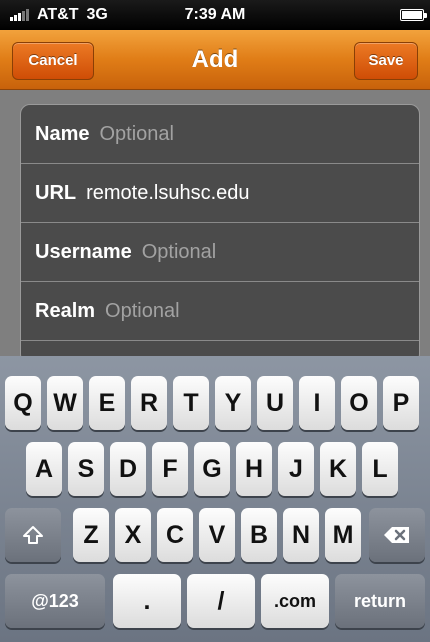 The width and height of the screenshot is (430, 642). I want to click on realm-placeholder: Optional, so click(142, 310).